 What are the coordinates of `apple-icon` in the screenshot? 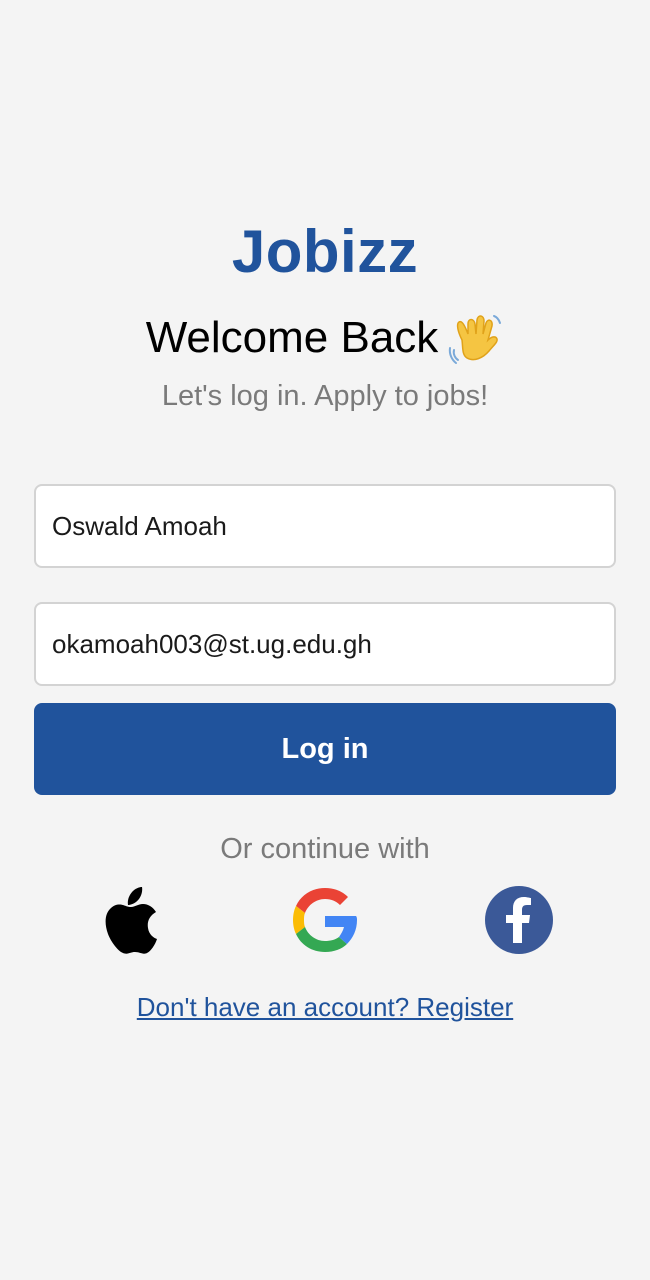 It's located at (131, 920).